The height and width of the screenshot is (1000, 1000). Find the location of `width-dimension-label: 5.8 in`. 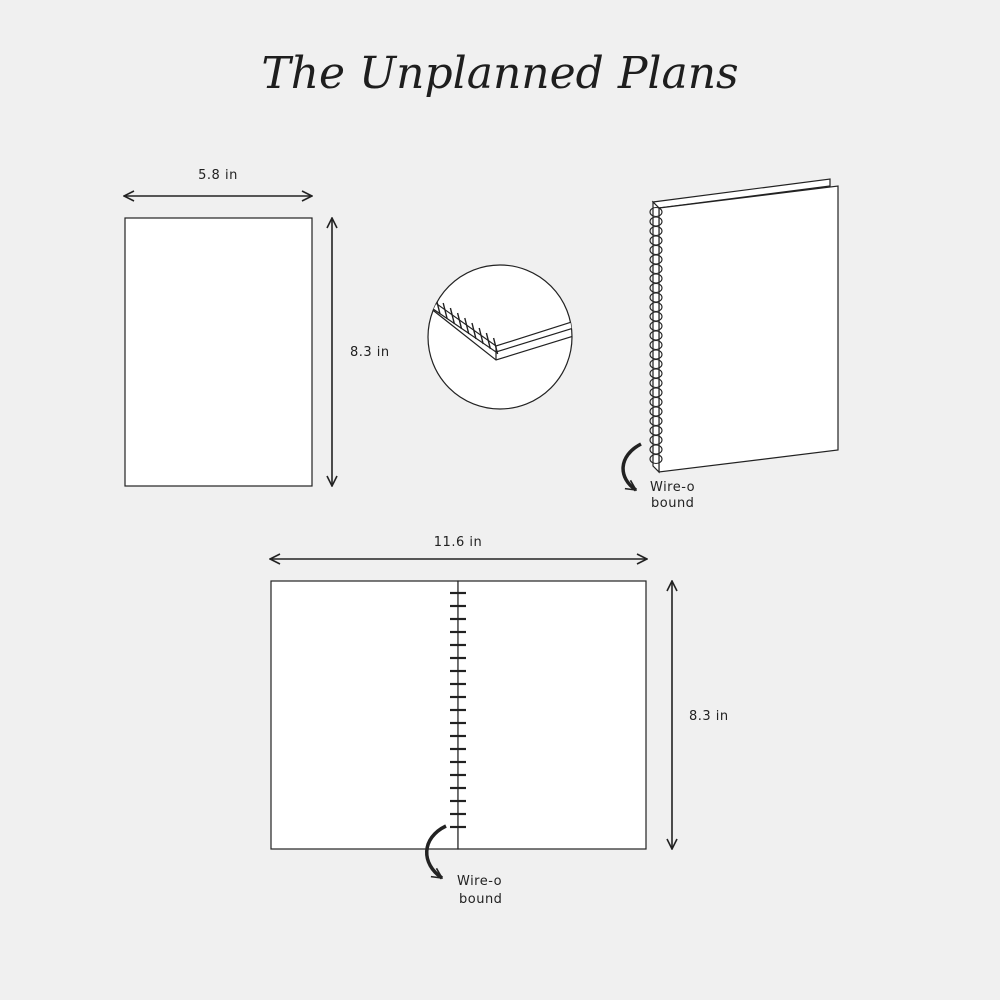

width-dimension-label: 5.8 in is located at coordinates (218, 175).